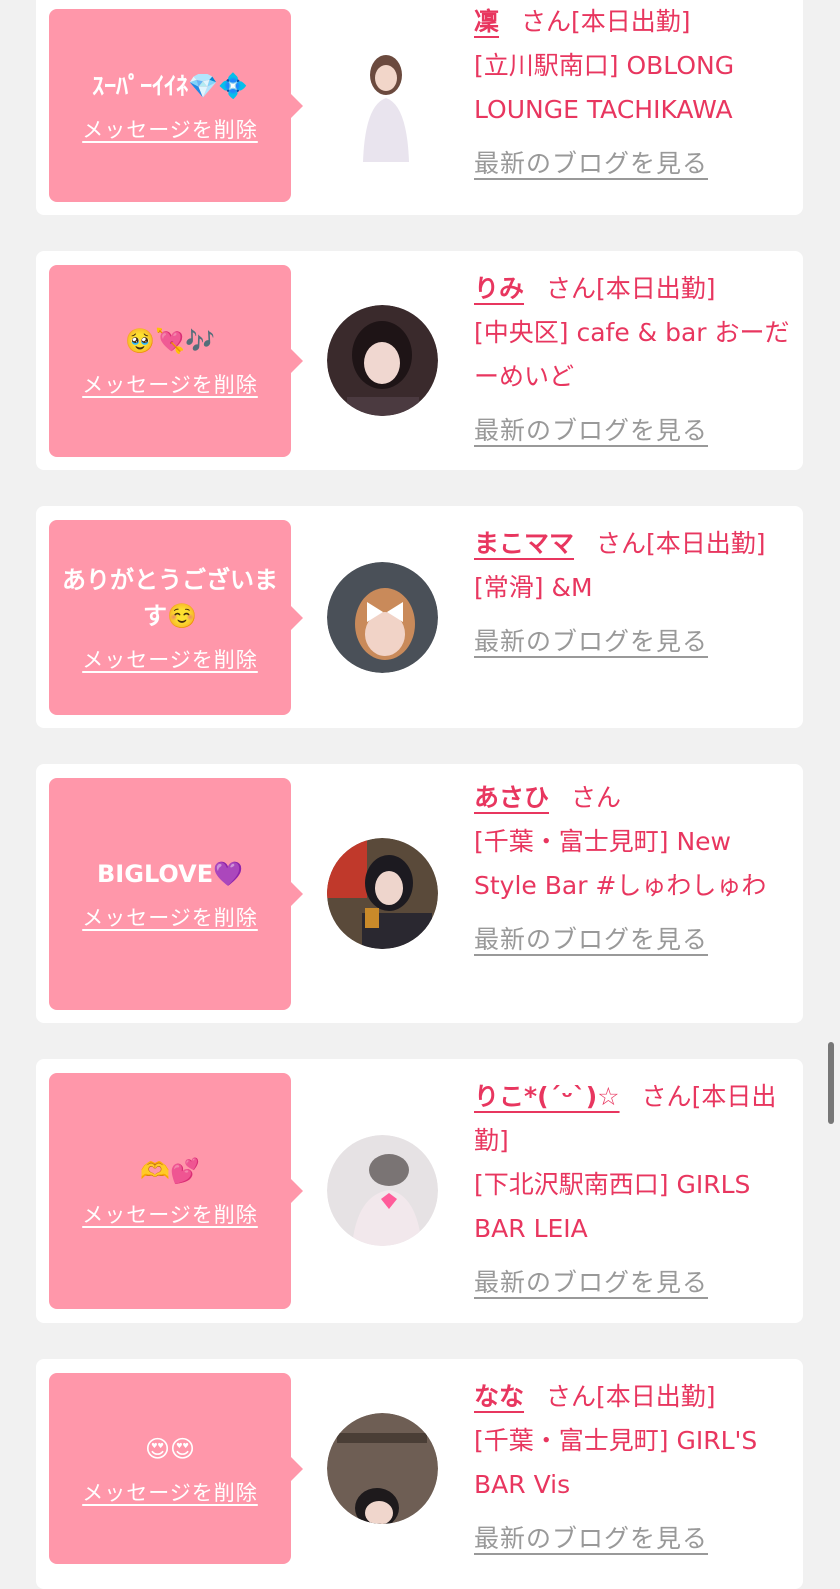  Describe the element at coordinates (176, 105) in the screenshot. I see `message-bubble: ｽｰﾊﾟｰｲｲﾈ💎💠 メッセージを削除` at that location.